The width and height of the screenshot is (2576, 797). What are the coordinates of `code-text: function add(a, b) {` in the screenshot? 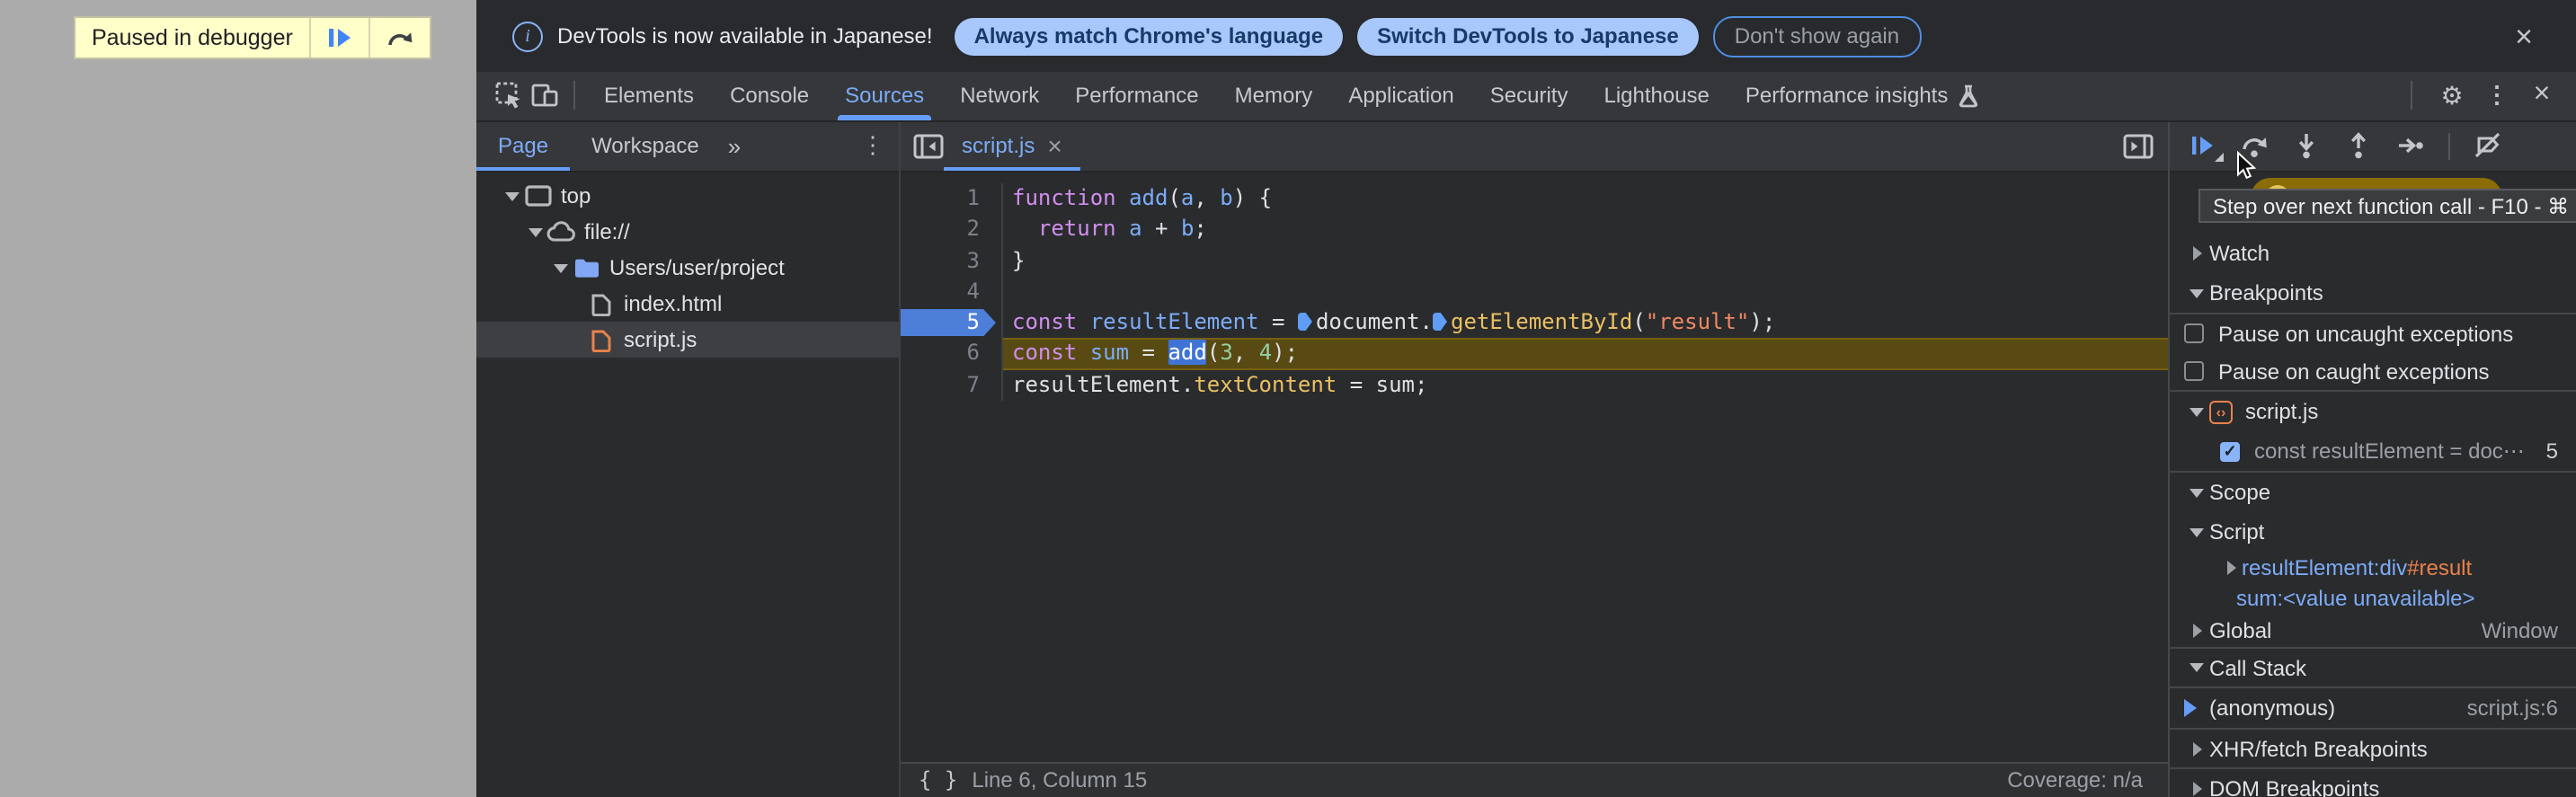 It's located at (1585, 199).